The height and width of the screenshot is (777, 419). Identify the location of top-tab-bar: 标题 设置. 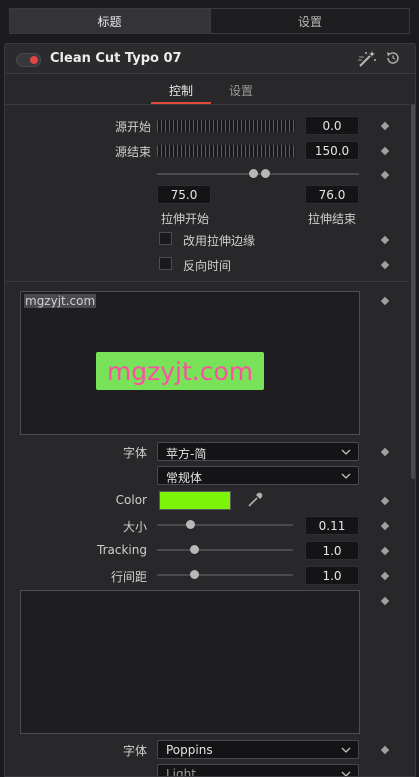
(209, 18).